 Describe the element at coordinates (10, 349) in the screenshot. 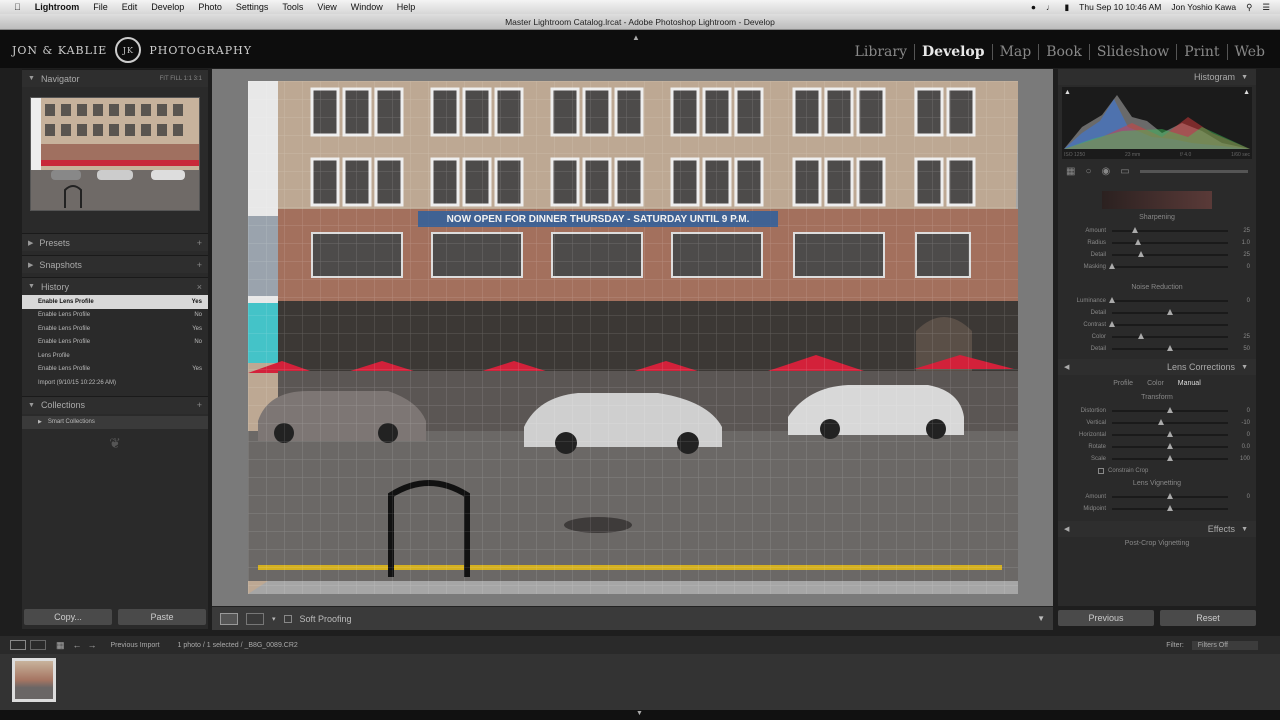

I see `left-edge` at that location.